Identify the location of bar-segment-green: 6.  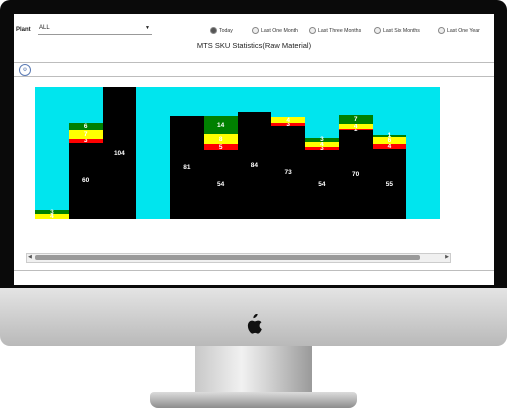
(85, 126).